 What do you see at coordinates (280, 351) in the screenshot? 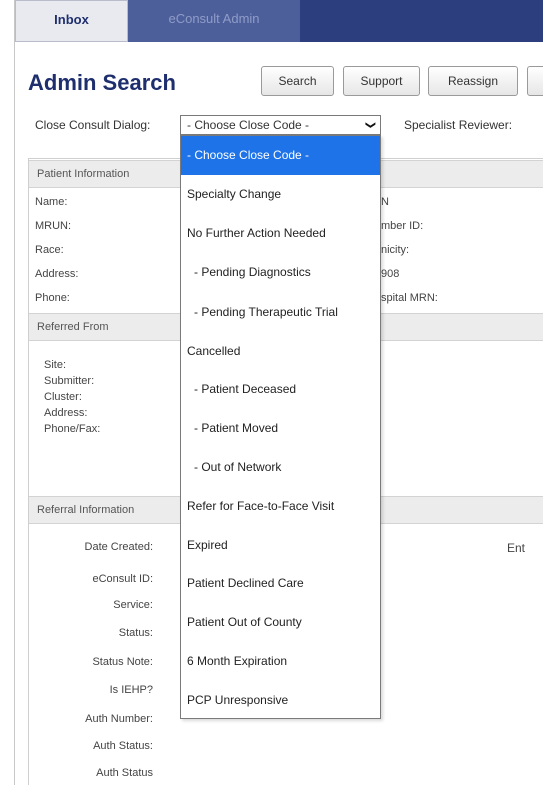
I see `option-cancelled: Cancelled` at bounding box center [280, 351].